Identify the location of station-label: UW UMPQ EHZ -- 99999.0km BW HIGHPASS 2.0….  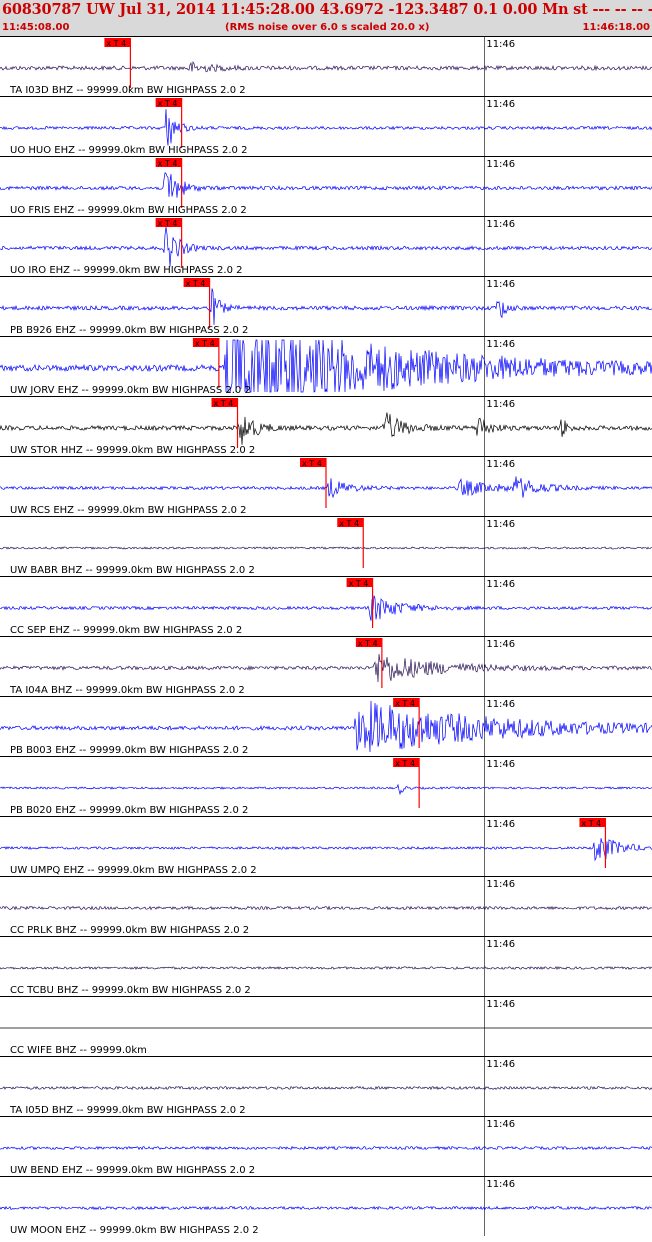
(133, 870).